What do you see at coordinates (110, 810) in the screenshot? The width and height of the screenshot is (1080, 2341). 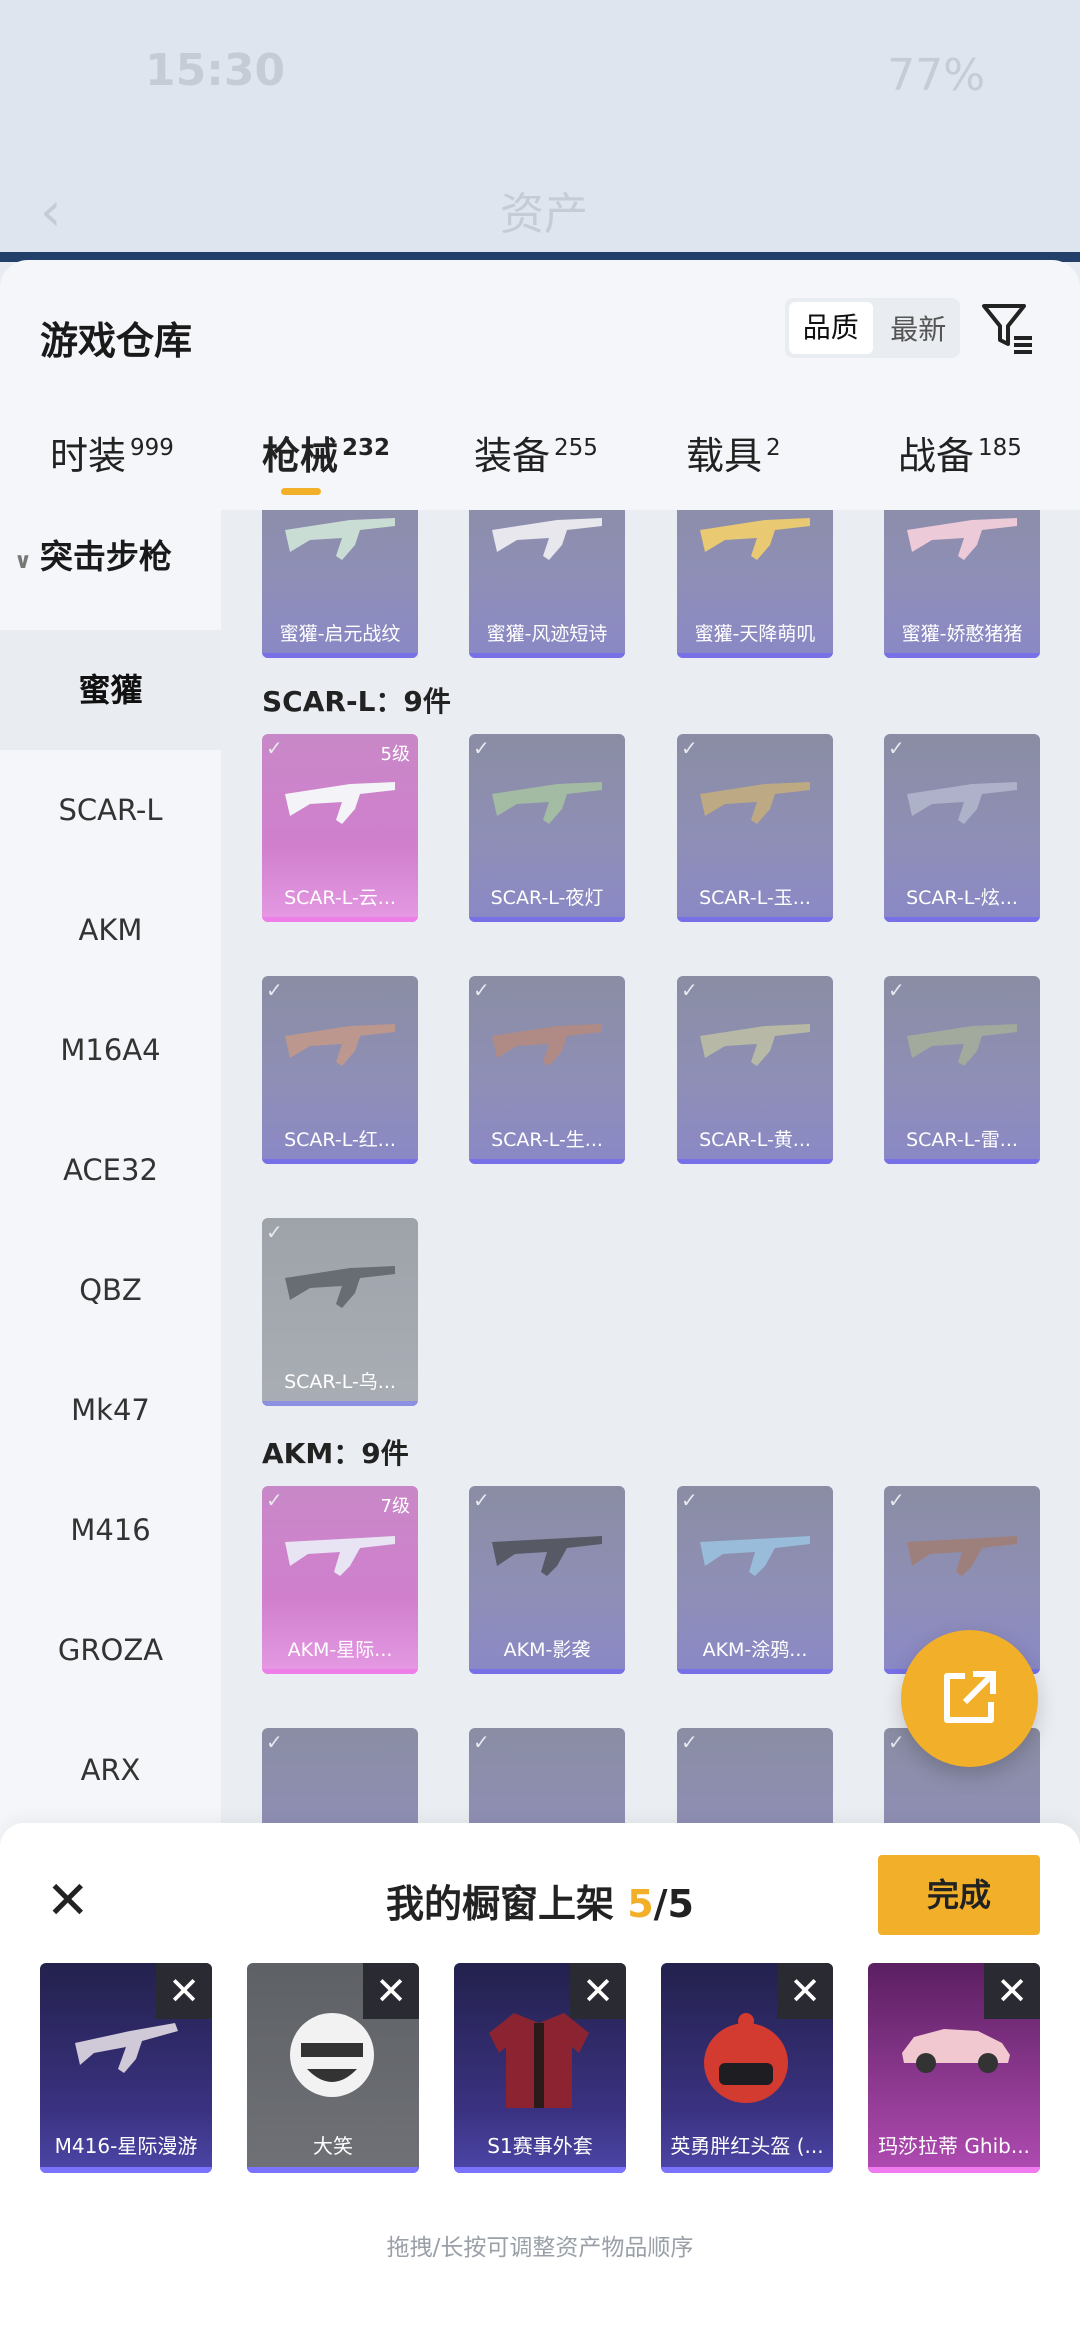 I see `sidebar-item-scar-l: SCAR-L` at bounding box center [110, 810].